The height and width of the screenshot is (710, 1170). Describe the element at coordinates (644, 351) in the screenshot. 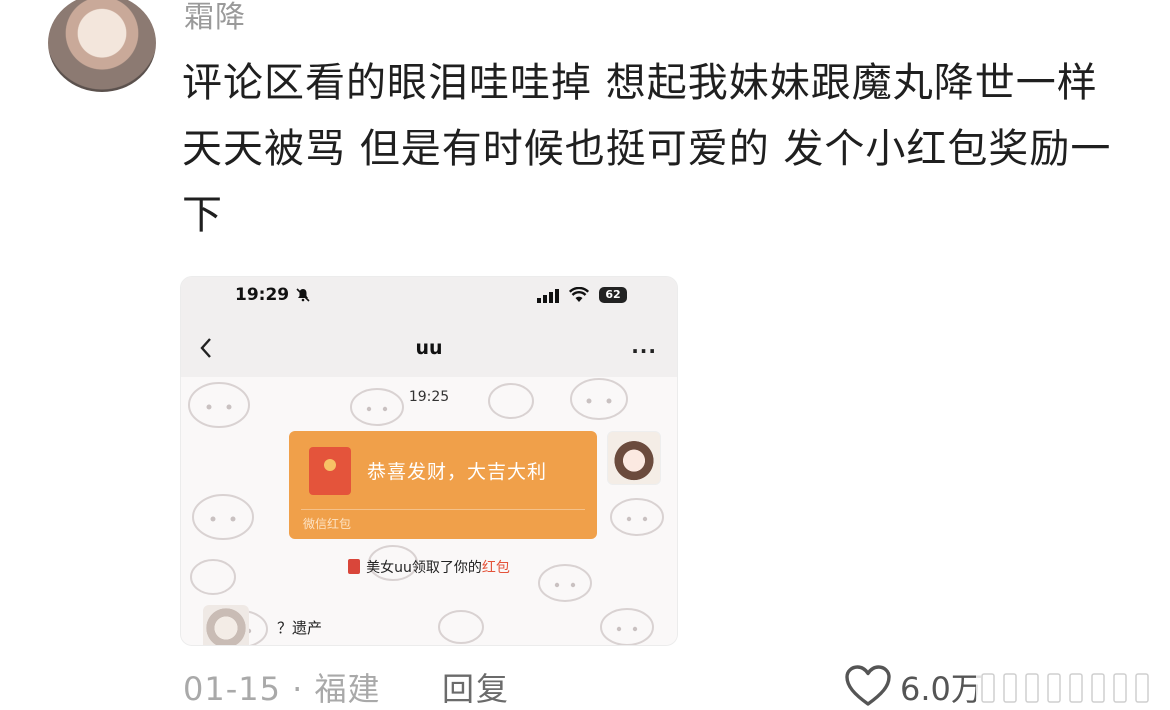

I see `more-options-icon: ···` at that location.